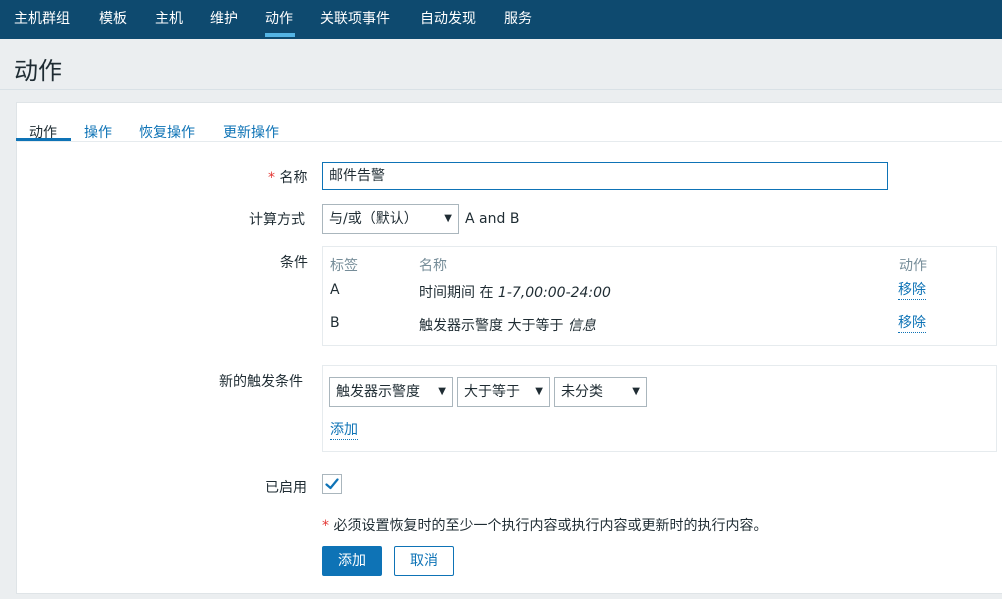 This screenshot has width=1002, height=599. I want to click on tab-update-operations: 更新操作, so click(251, 132).